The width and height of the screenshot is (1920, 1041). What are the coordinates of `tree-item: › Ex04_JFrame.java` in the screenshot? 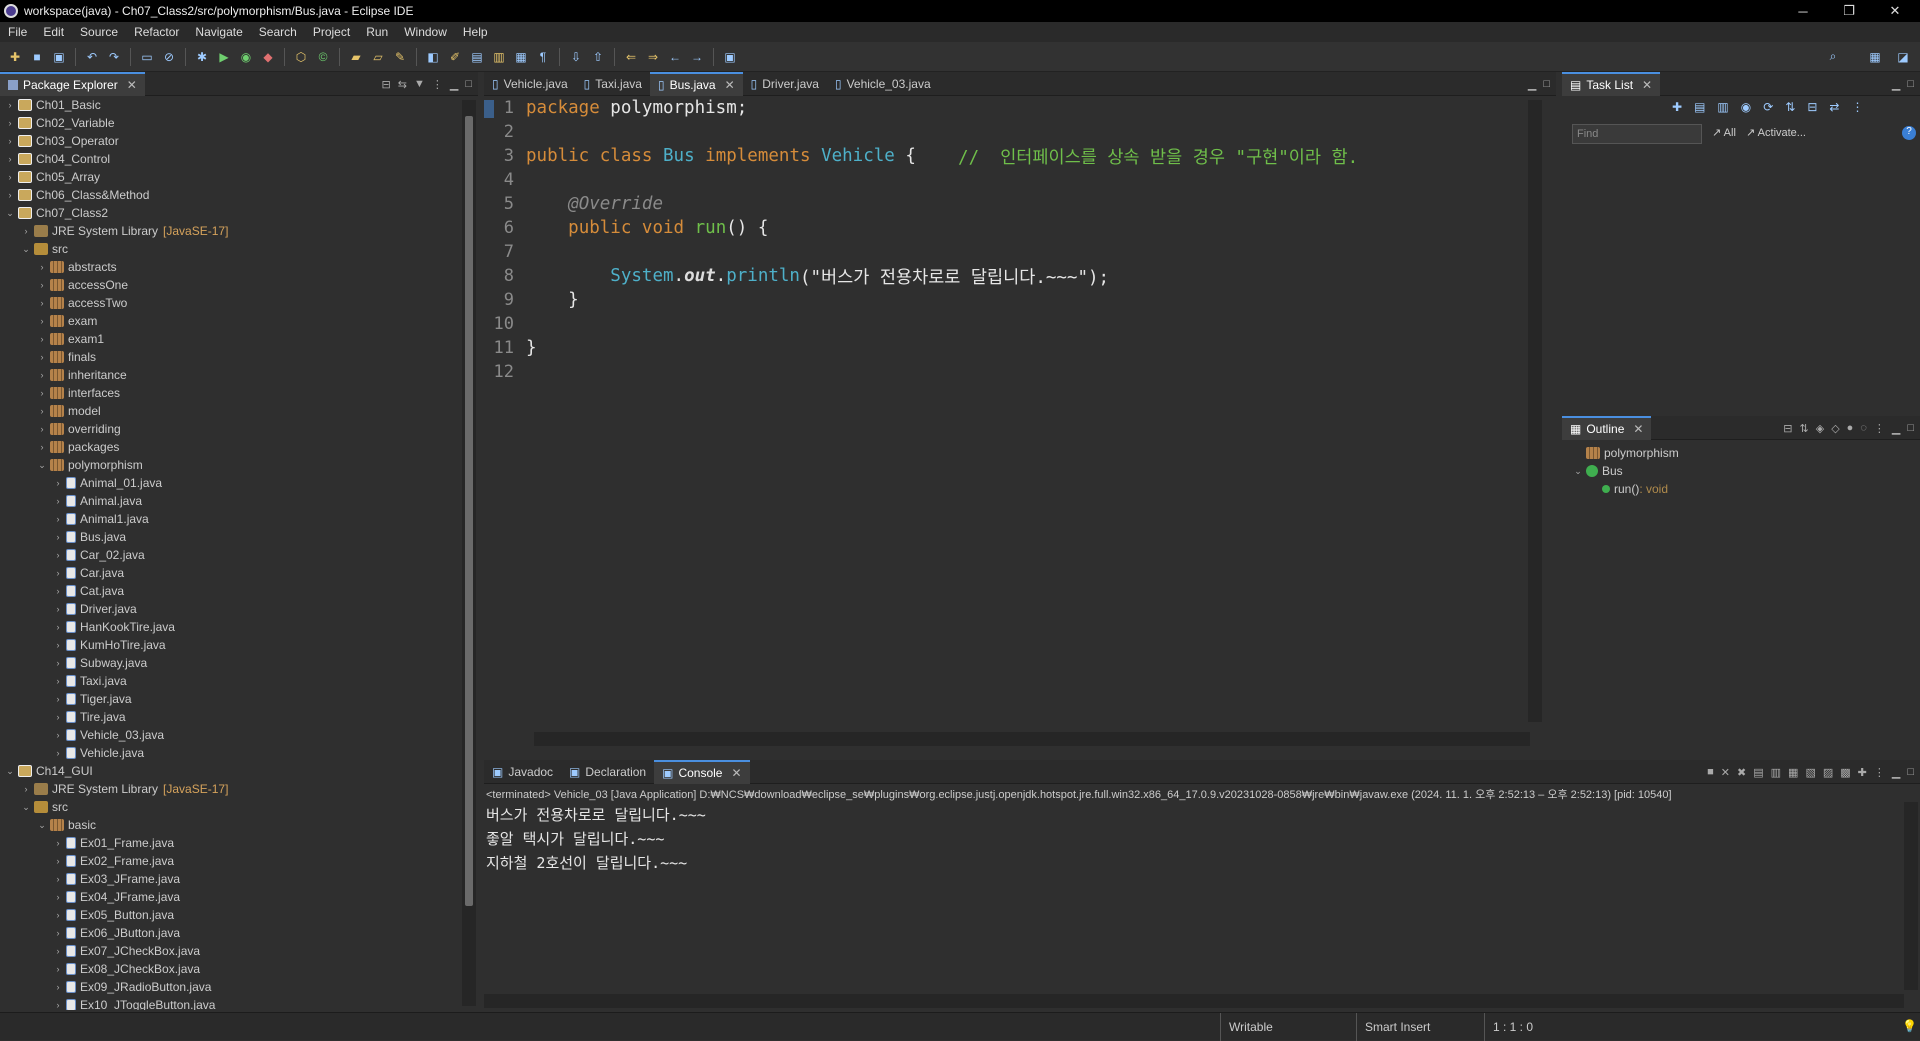 It's located at (230, 897).